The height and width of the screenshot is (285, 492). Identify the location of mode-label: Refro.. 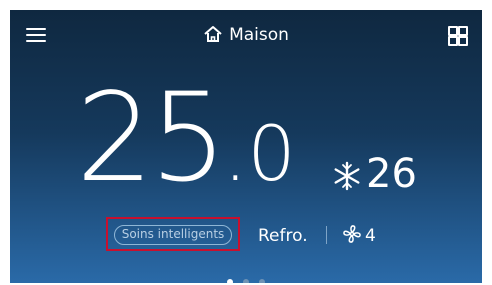
(283, 236).